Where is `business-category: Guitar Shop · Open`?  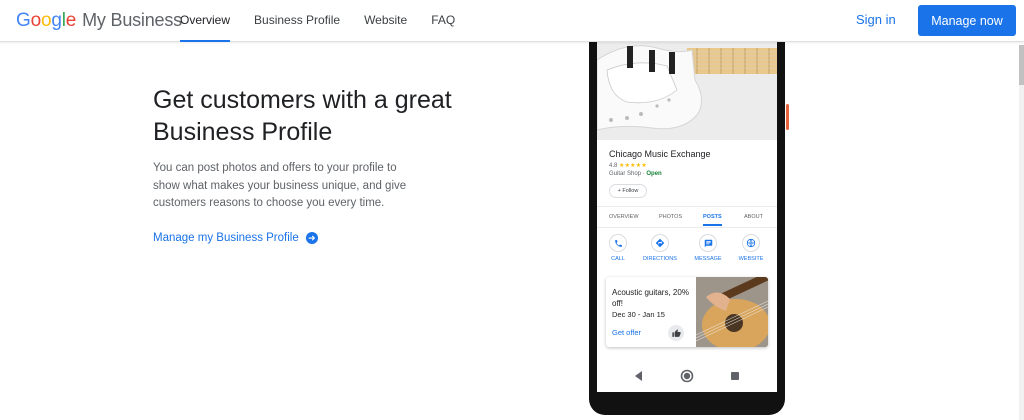 business-category: Guitar Shop · Open is located at coordinates (635, 174).